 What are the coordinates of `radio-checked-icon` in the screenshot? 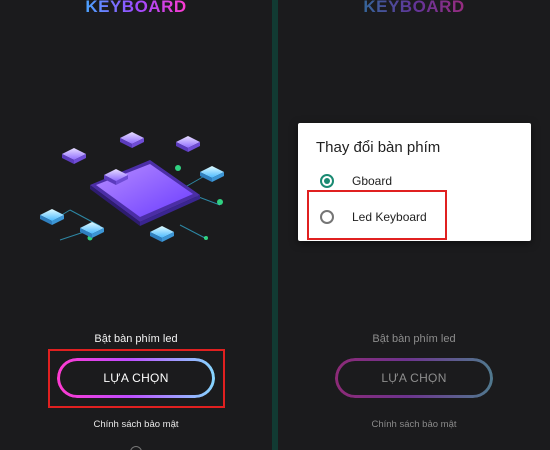 It's located at (327, 181).